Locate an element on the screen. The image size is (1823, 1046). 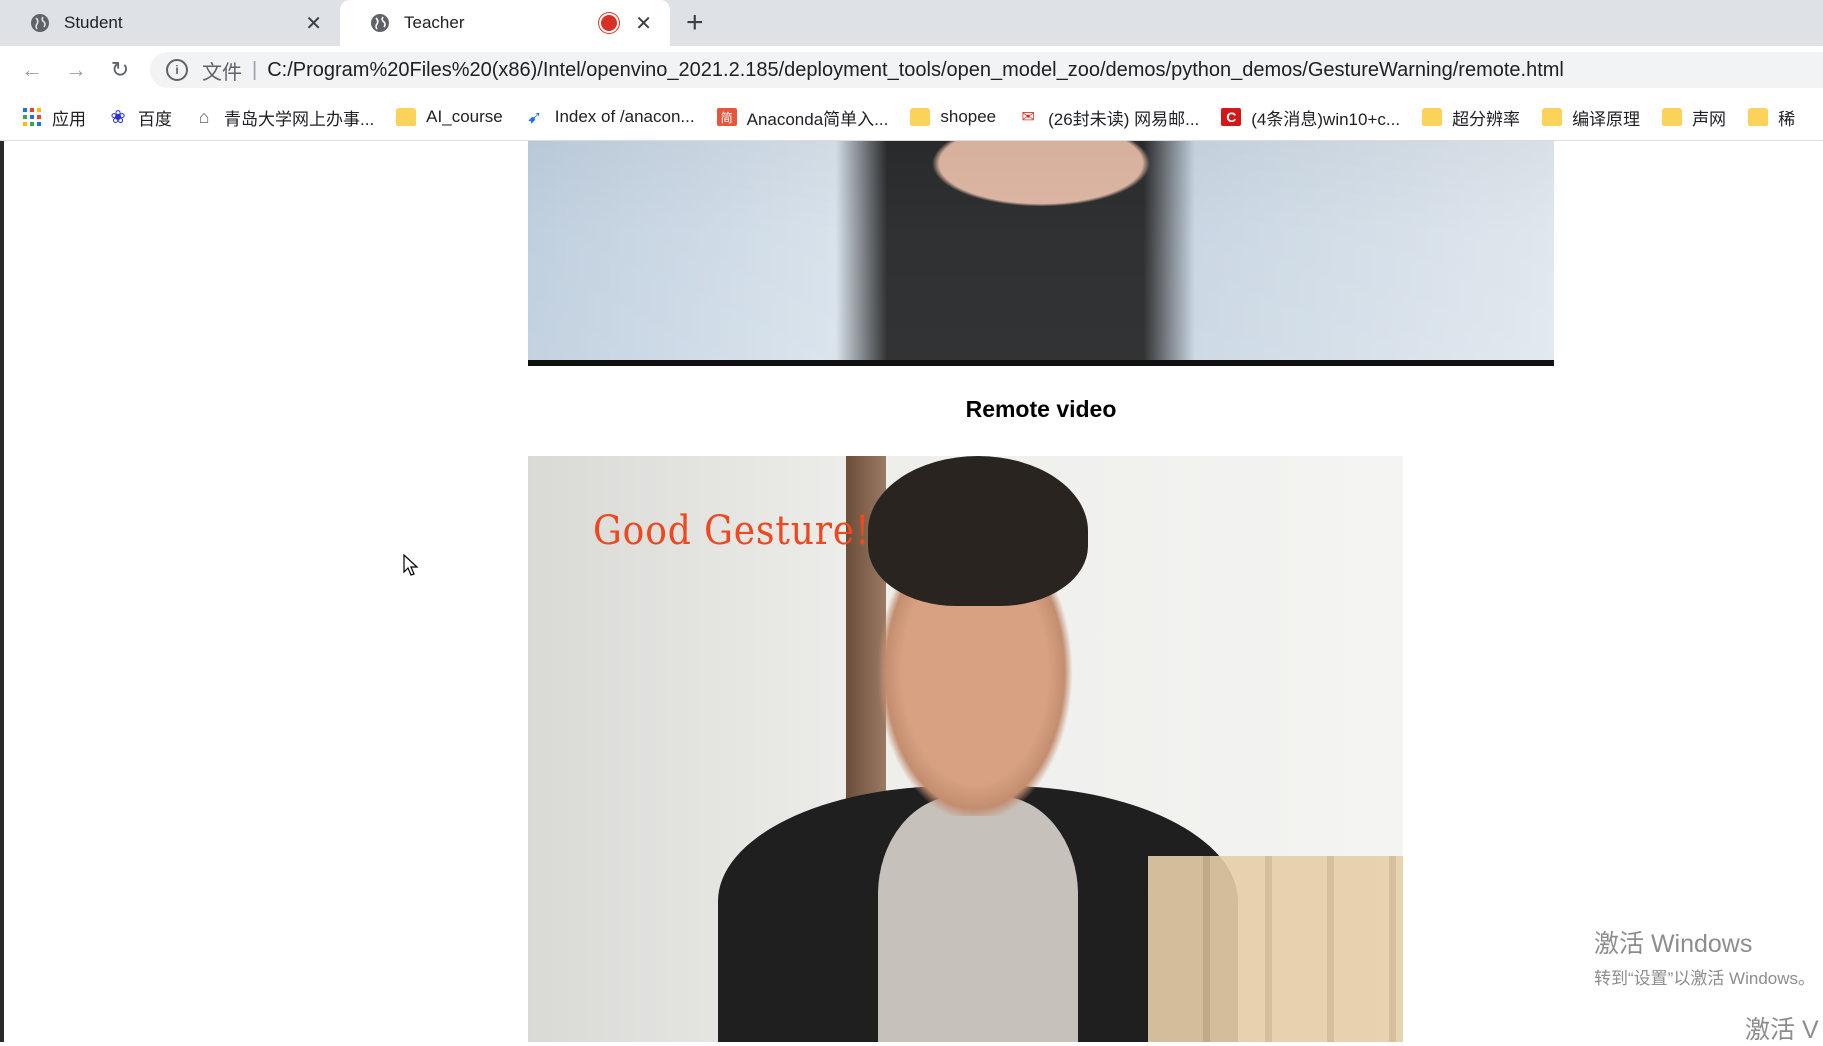
bookmark-label: AI_course is located at coordinates (464, 116).